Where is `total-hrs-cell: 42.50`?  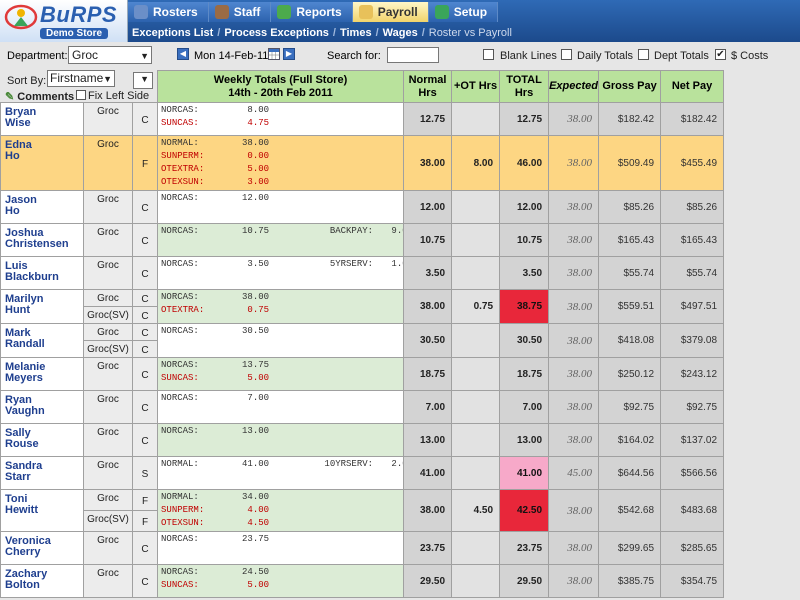 total-hrs-cell: 42.50 is located at coordinates (524, 510).